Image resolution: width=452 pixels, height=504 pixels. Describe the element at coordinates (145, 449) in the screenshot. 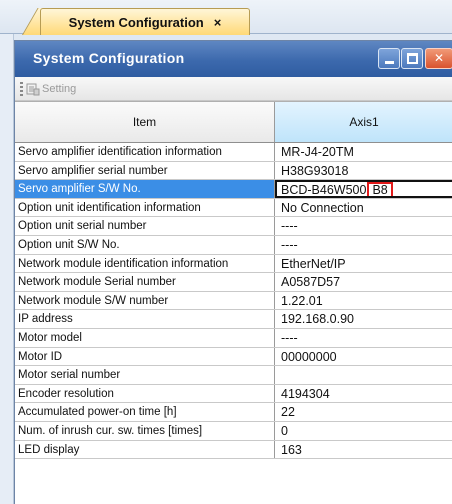

I see `item-cell: LED display` at that location.